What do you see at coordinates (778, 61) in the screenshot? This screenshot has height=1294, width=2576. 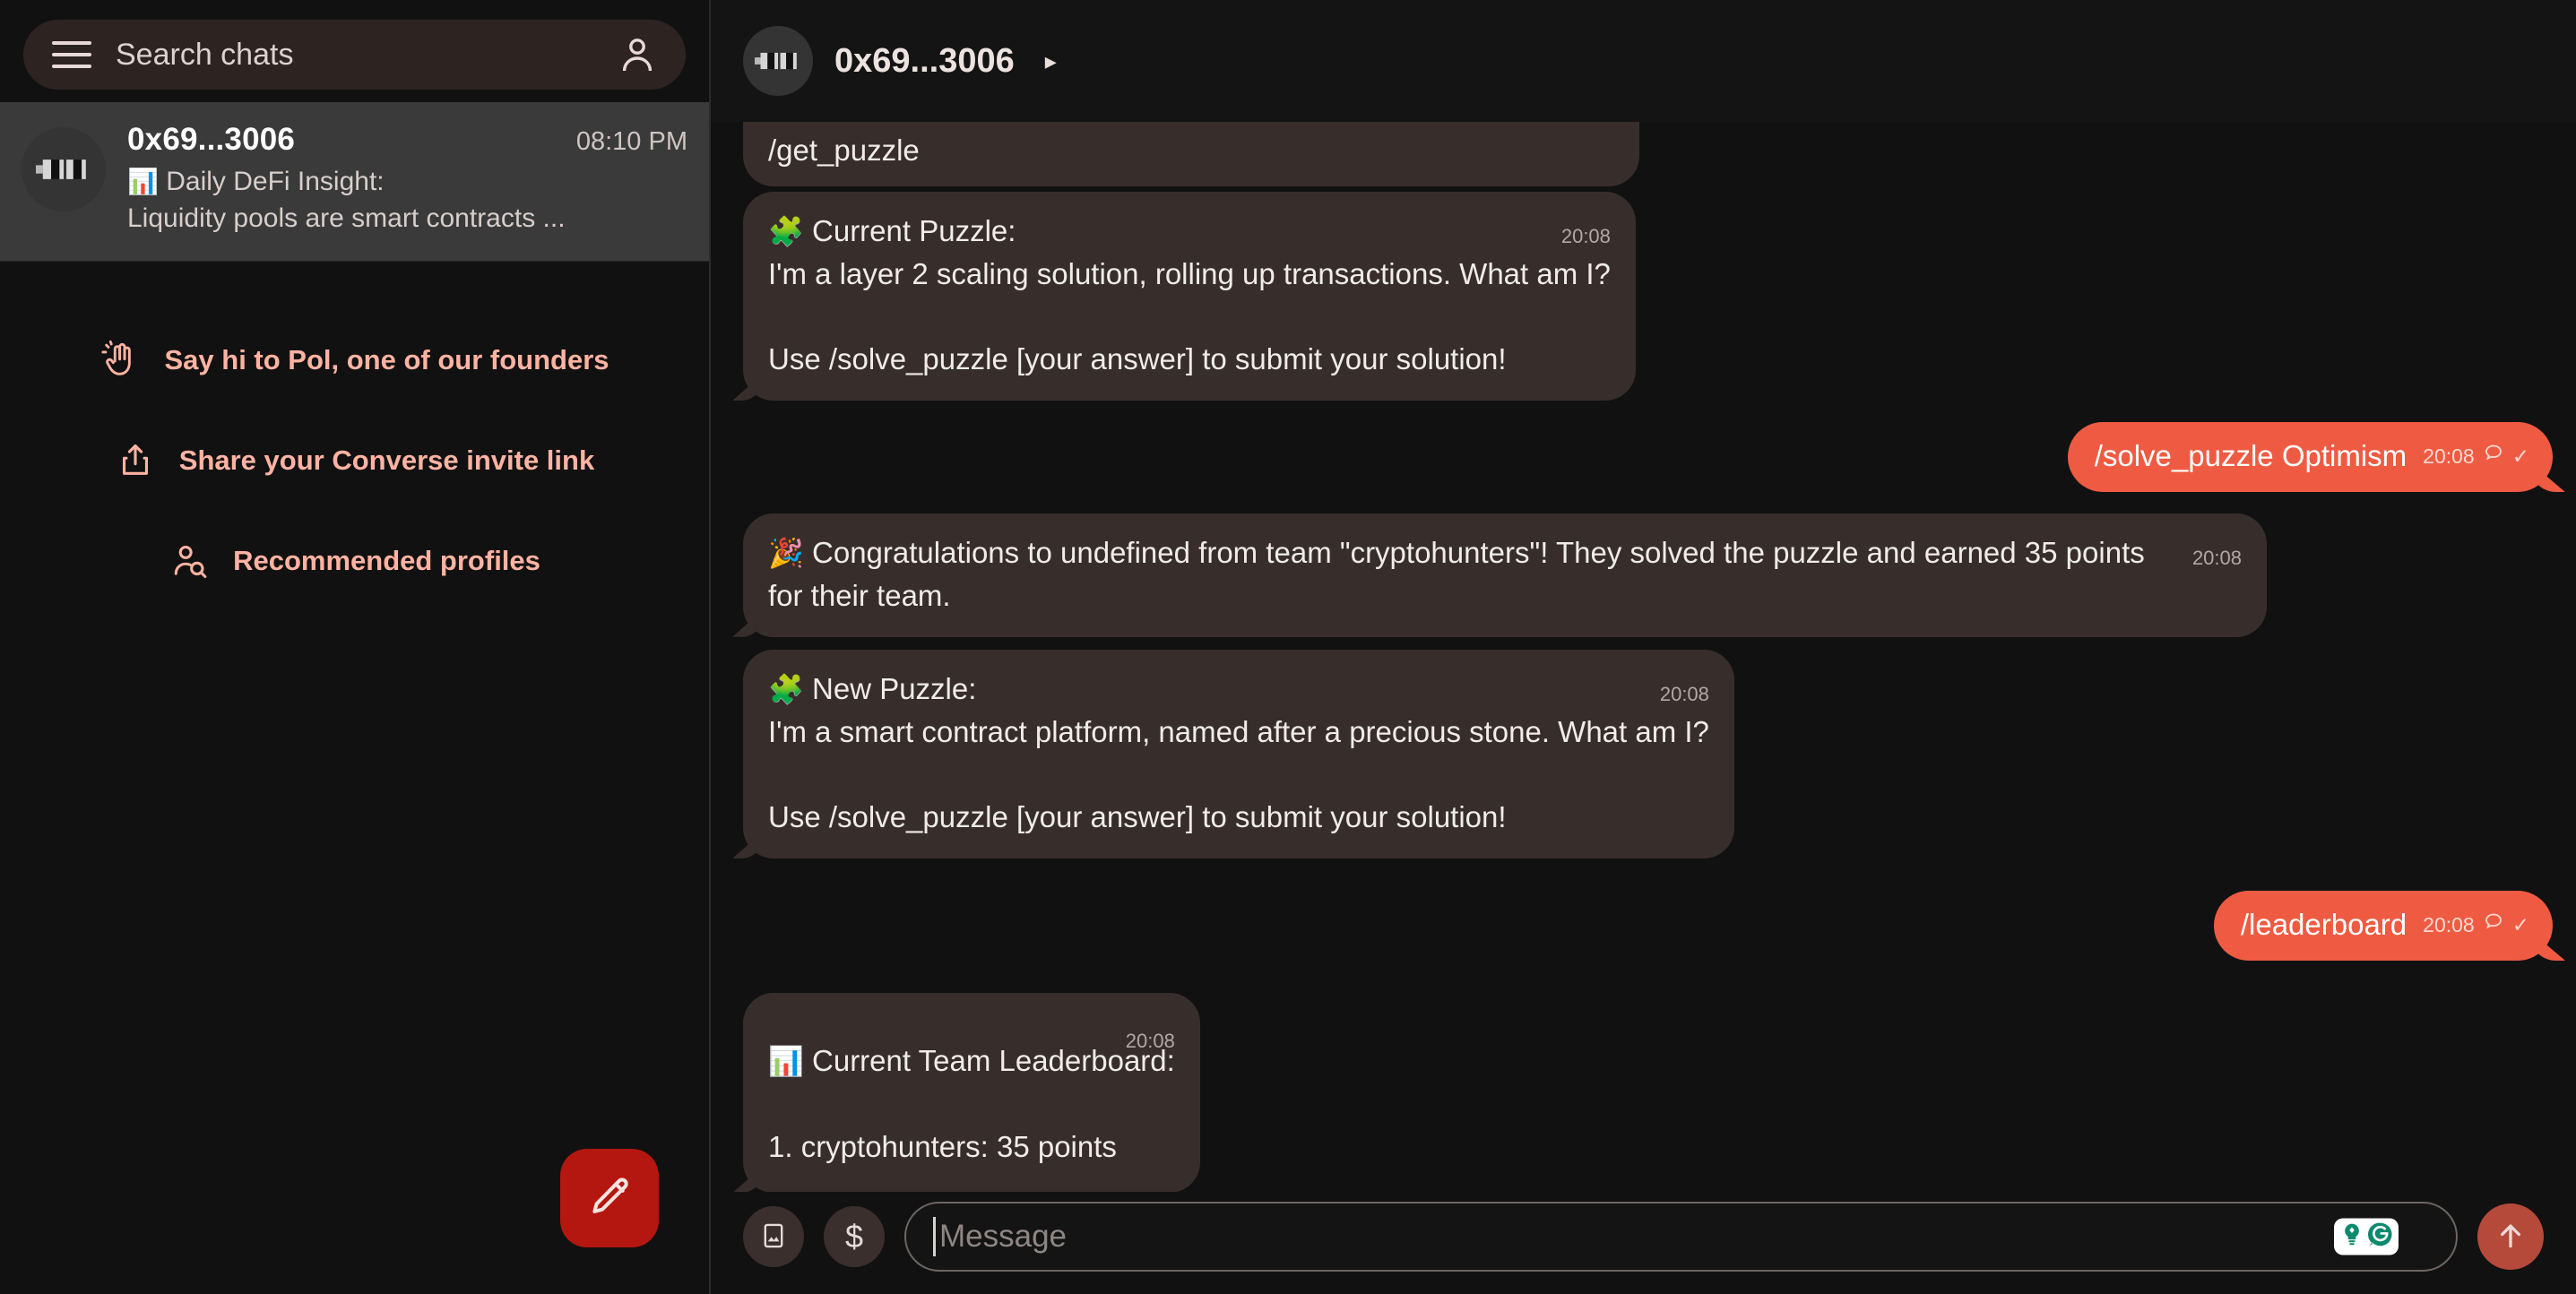 I see `chat-header-avatar` at bounding box center [778, 61].